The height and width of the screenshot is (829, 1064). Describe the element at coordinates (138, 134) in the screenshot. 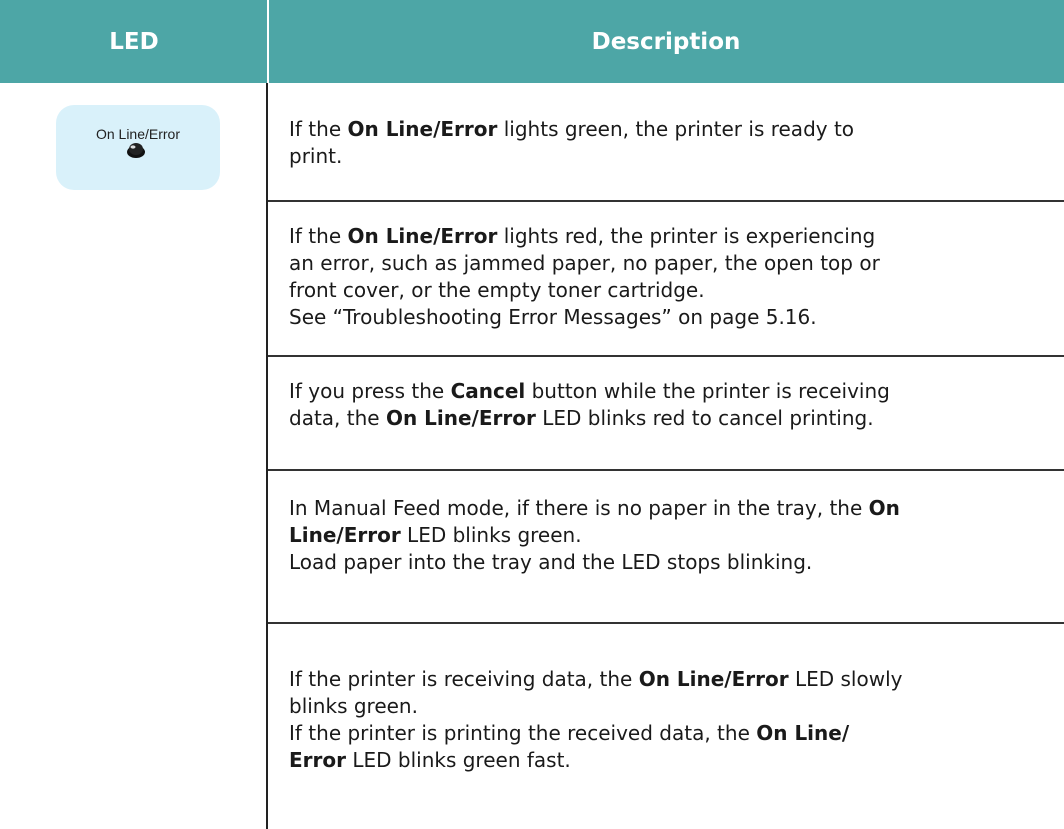

I see `led-label: On Line/Error` at that location.